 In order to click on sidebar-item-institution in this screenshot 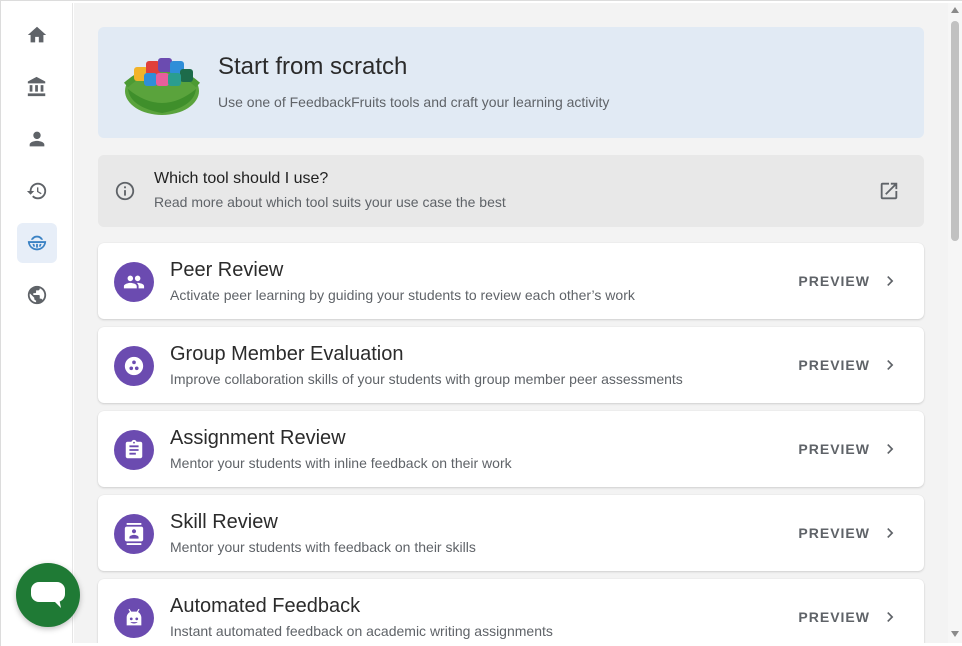, I will do `click(37, 87)`.